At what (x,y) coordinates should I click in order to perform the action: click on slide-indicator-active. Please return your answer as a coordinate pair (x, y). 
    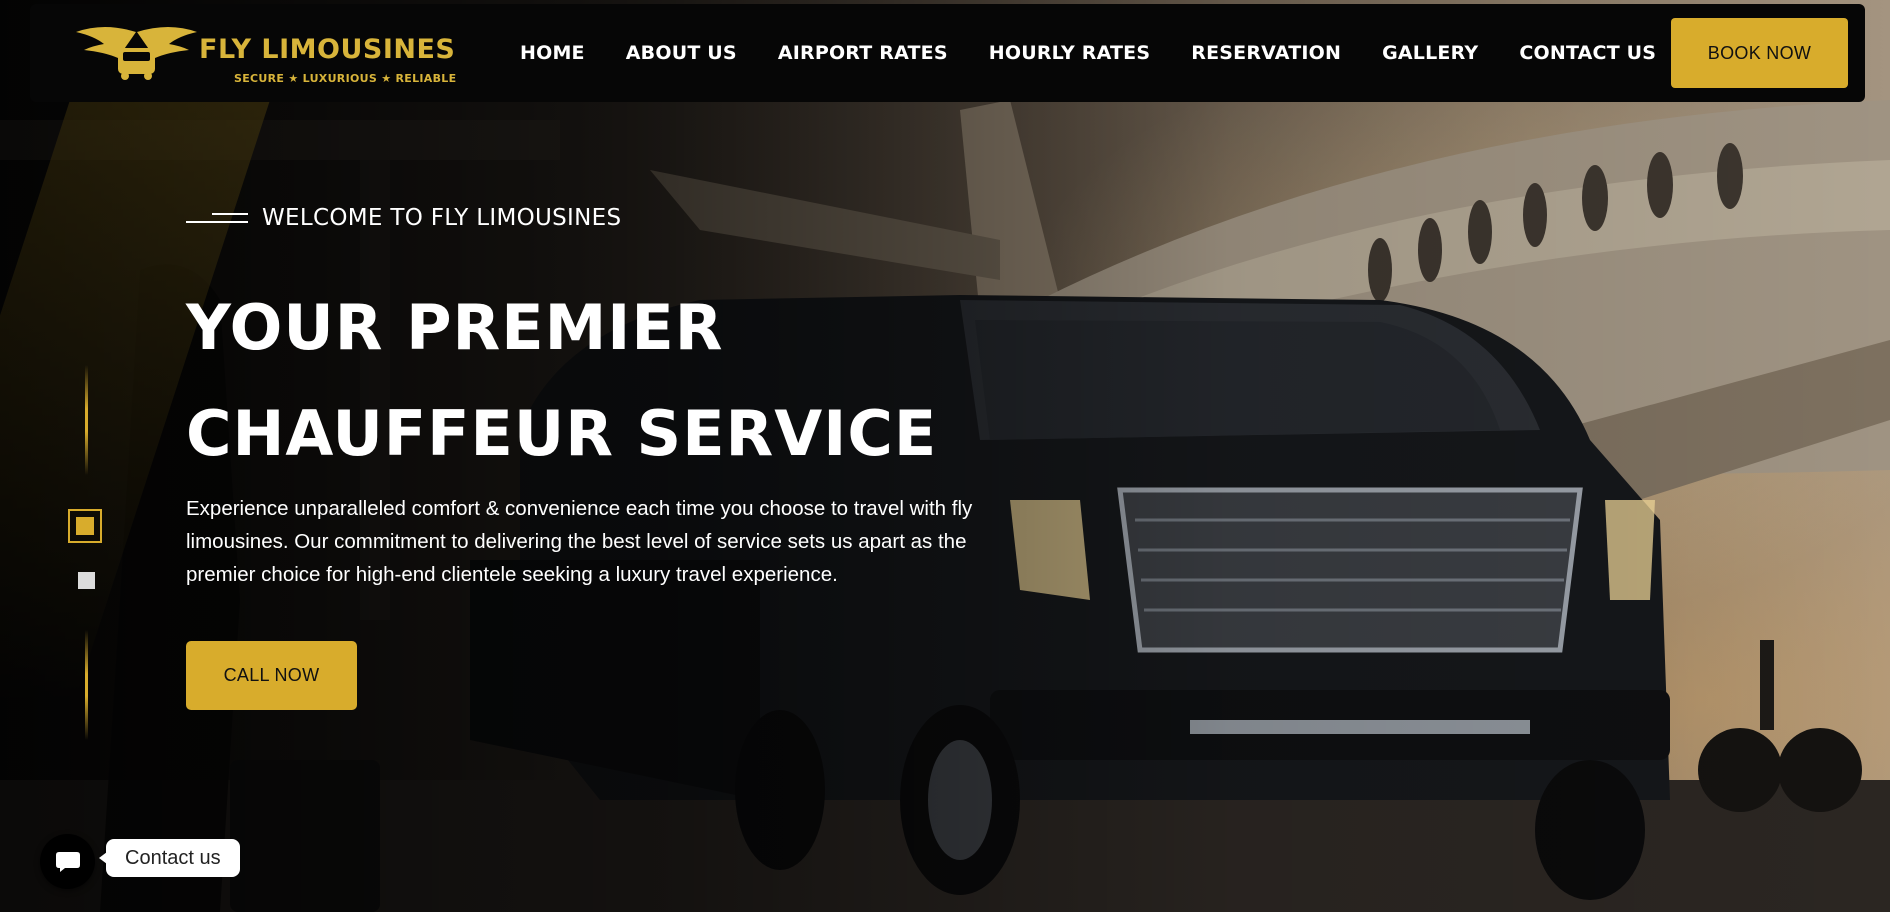
    Looking at the image, I should click on (85, 526).